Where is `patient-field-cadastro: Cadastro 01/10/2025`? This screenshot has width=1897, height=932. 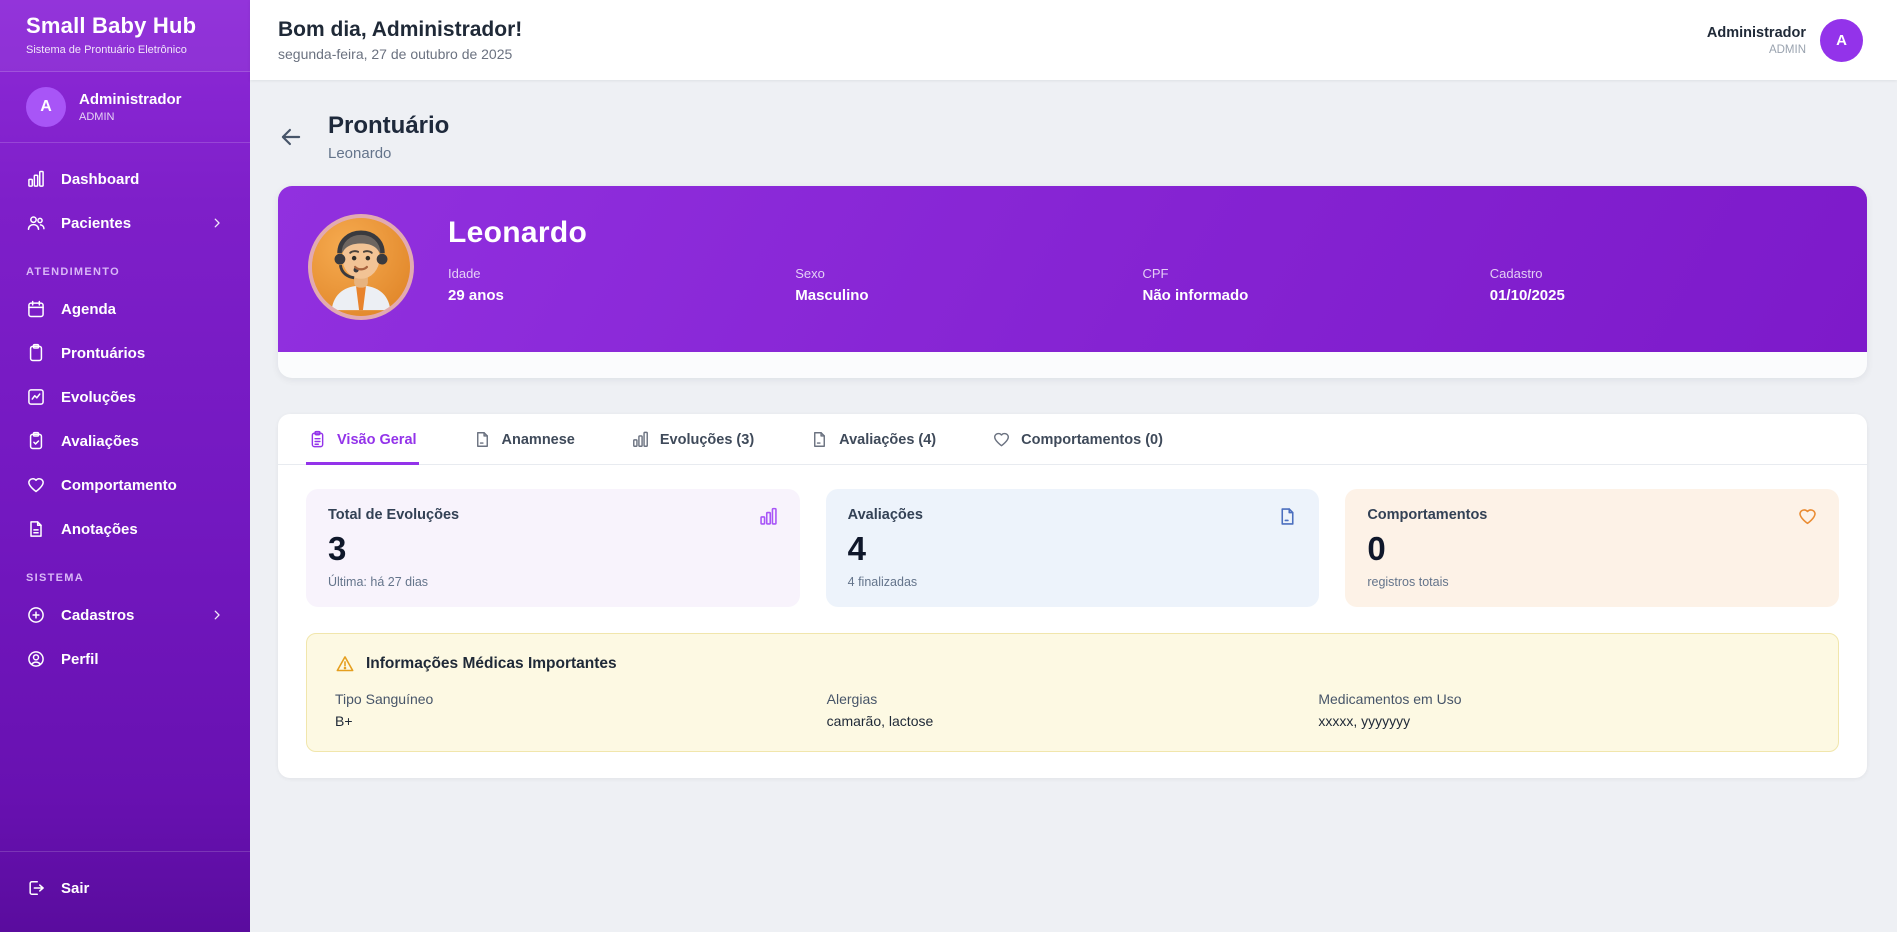
patient-field-cadastro: Cadastro 01/10/2025 is located at coordinates (1663, 285).